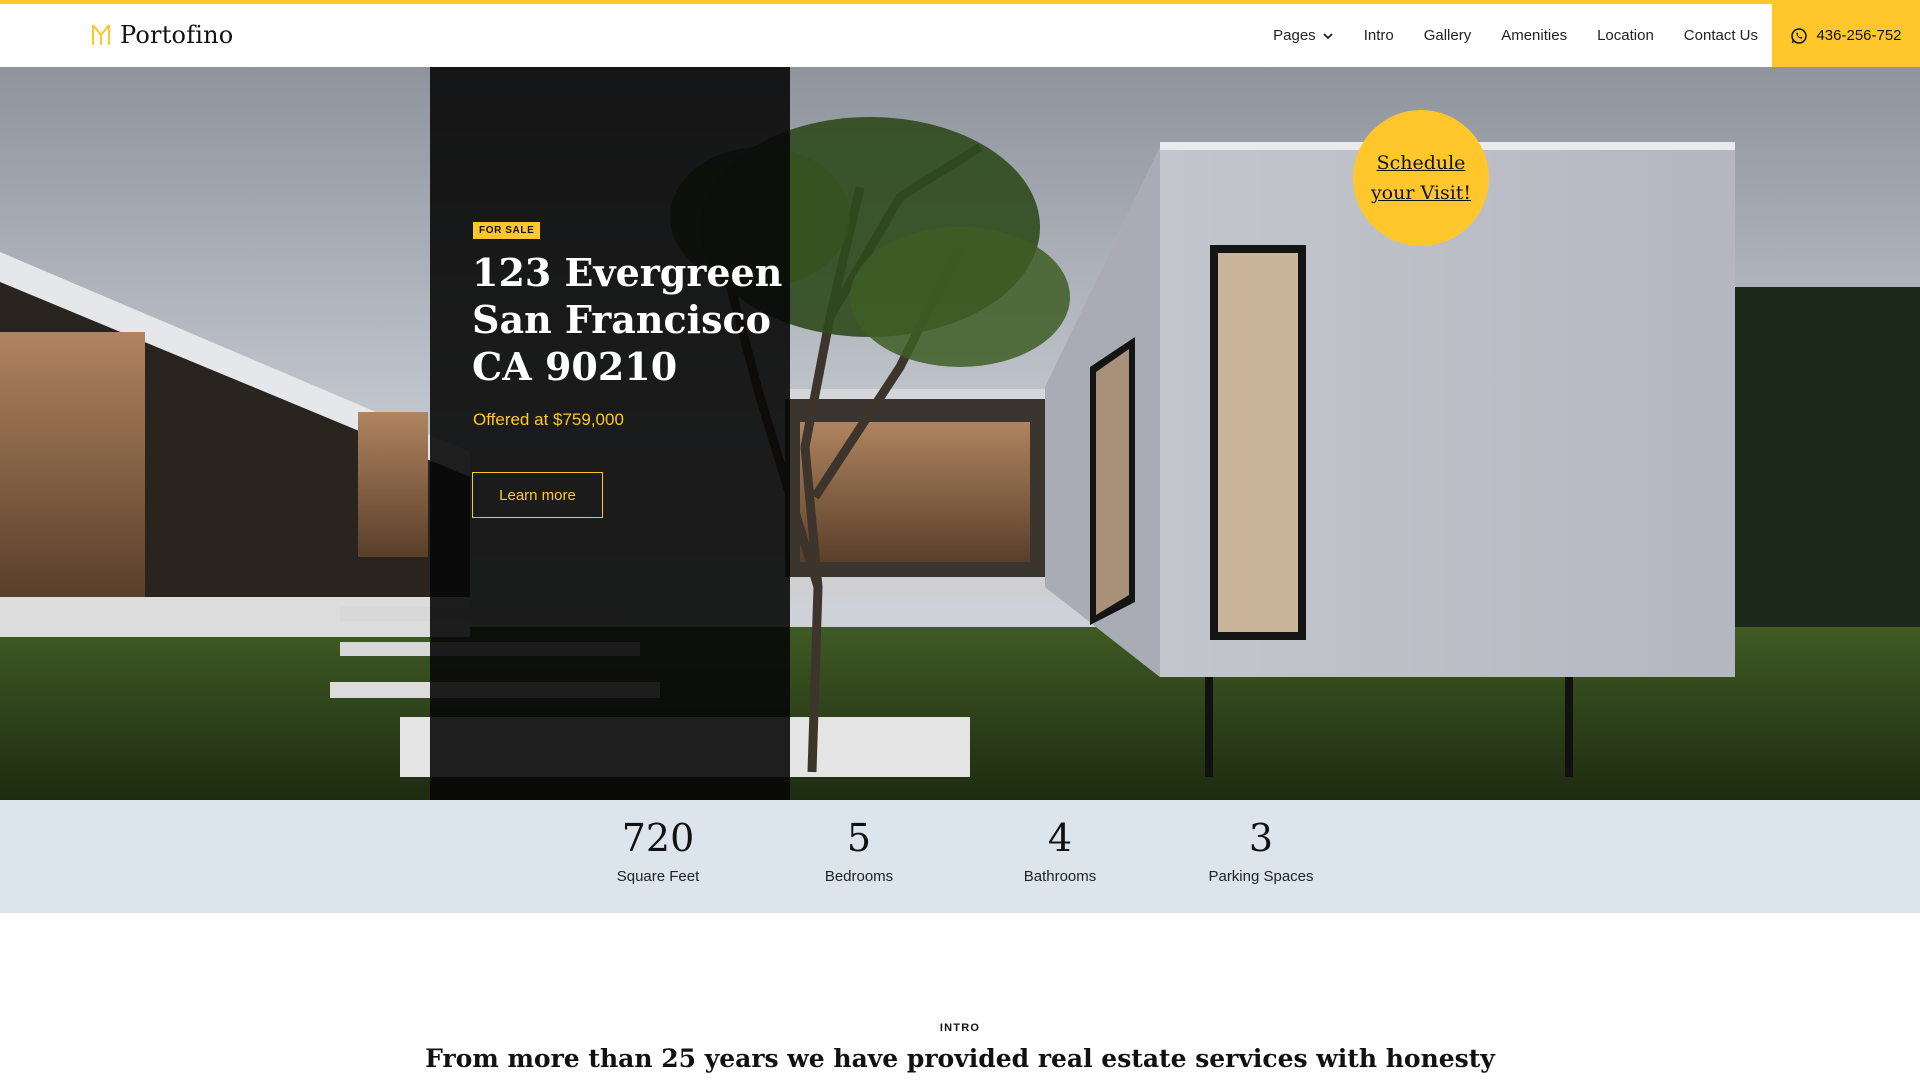  I want to click on nav-item-location: Location, so click(1625, 35).